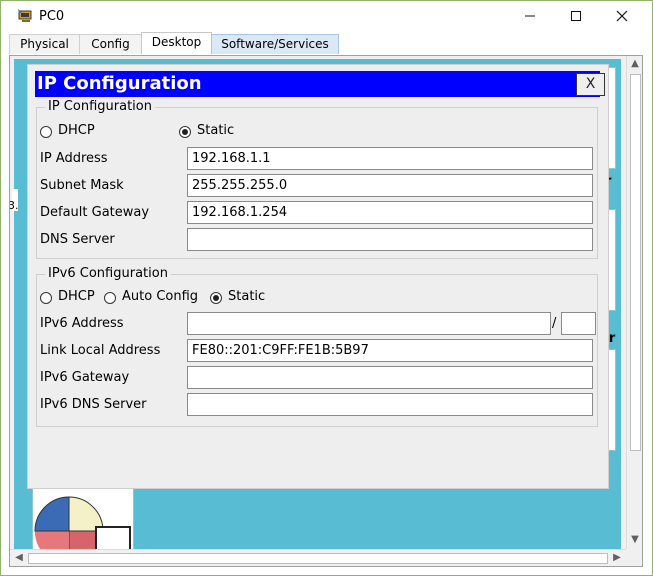  I want to click on dialog-close-button: X, so click(590, 84).